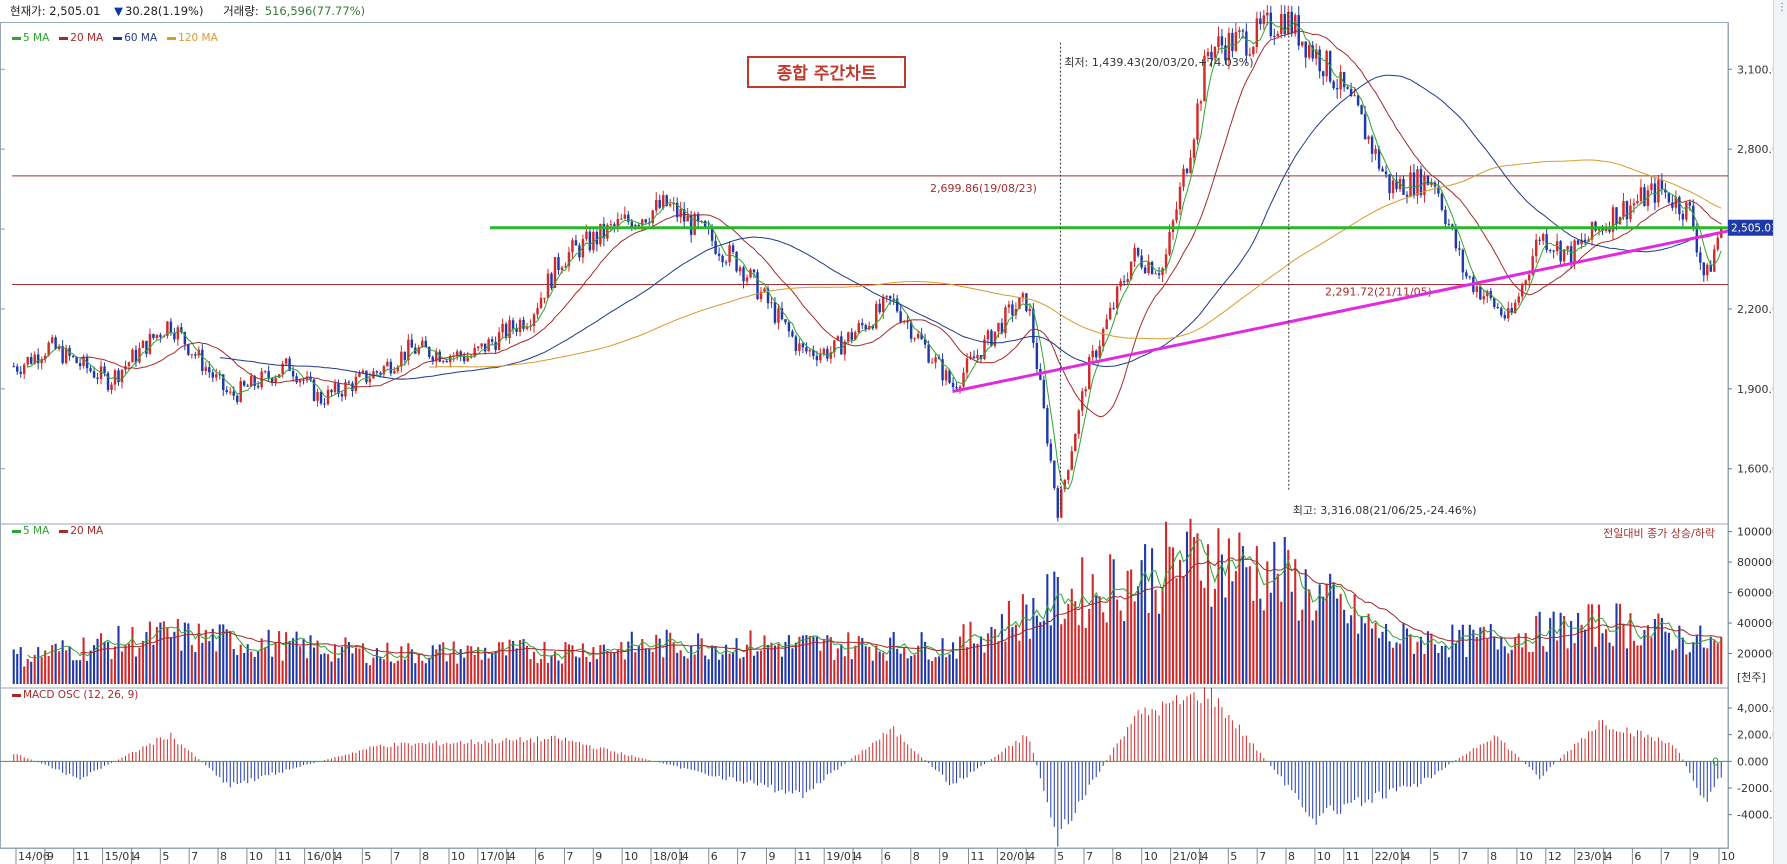 Image resolution: width=1787 pixels, height=864 pixels. Describe the element at coordinates (771, 856) in the screenshot. I see `date-tick-label: 9` at that location.